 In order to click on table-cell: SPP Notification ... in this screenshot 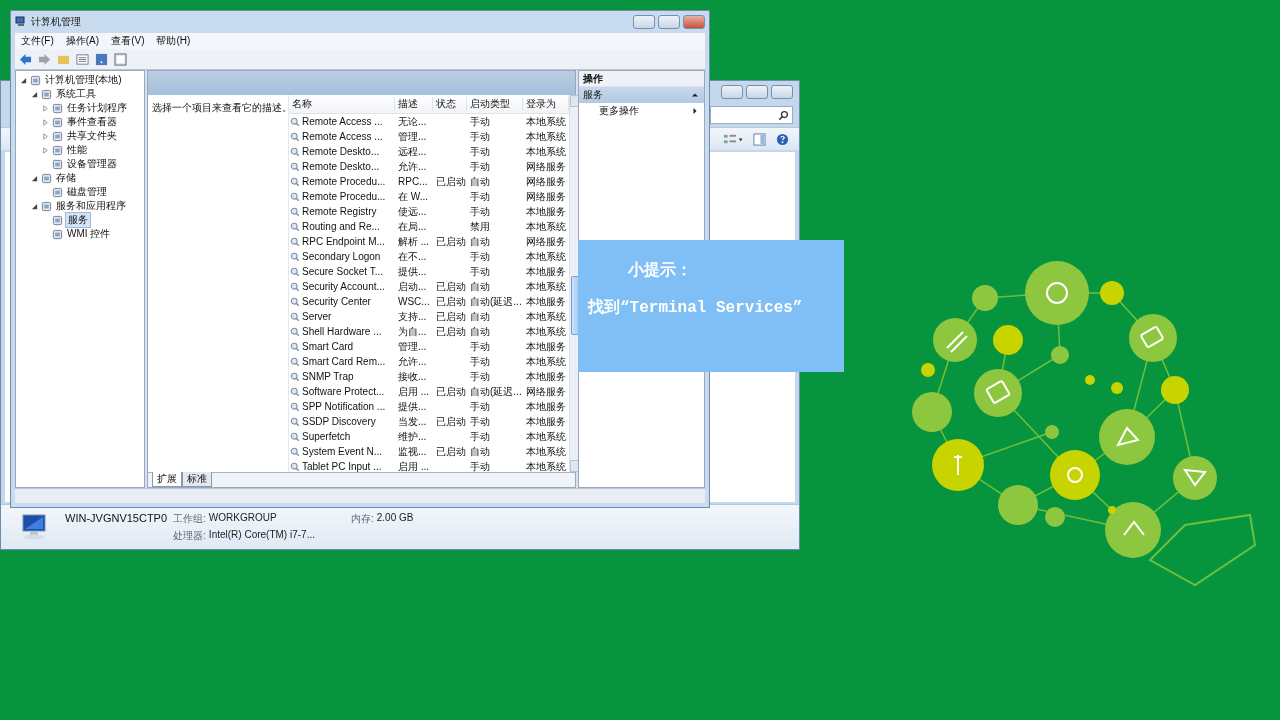, I will do `click(344, 406)`.